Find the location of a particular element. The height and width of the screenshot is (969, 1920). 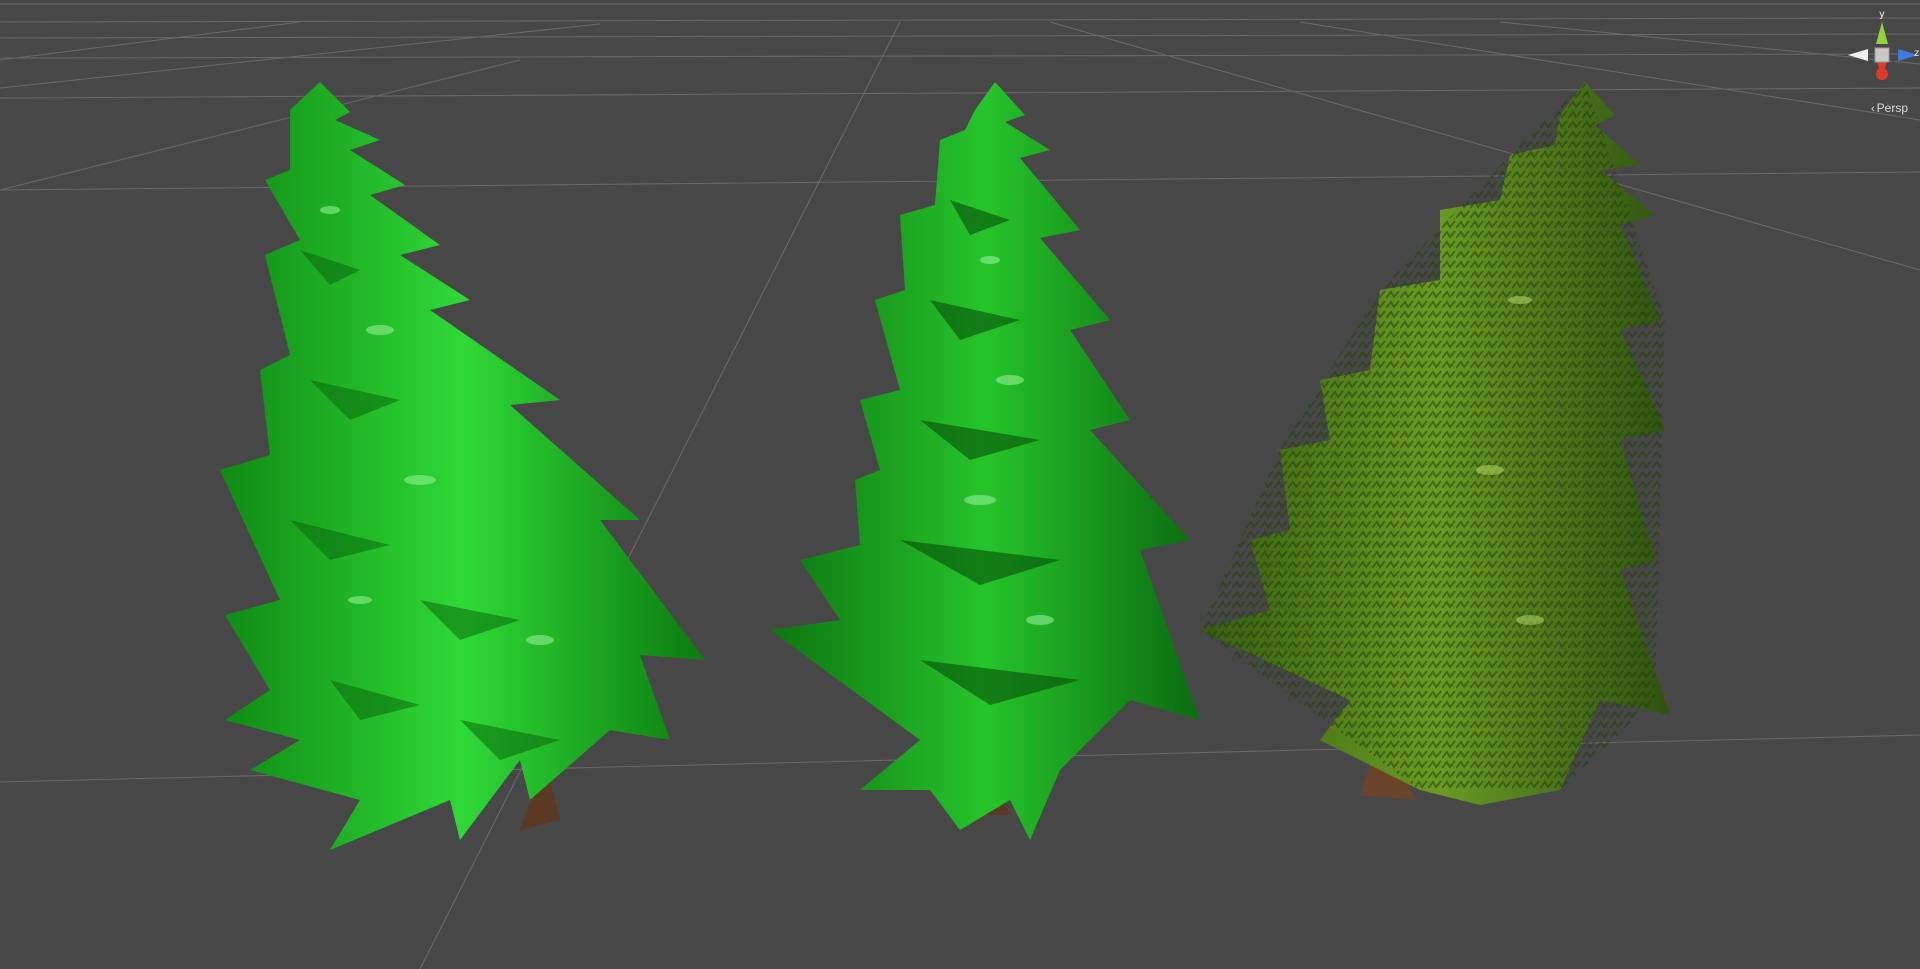

projection-toggle: ‹ Persp is located at coordinates (1889, 108).